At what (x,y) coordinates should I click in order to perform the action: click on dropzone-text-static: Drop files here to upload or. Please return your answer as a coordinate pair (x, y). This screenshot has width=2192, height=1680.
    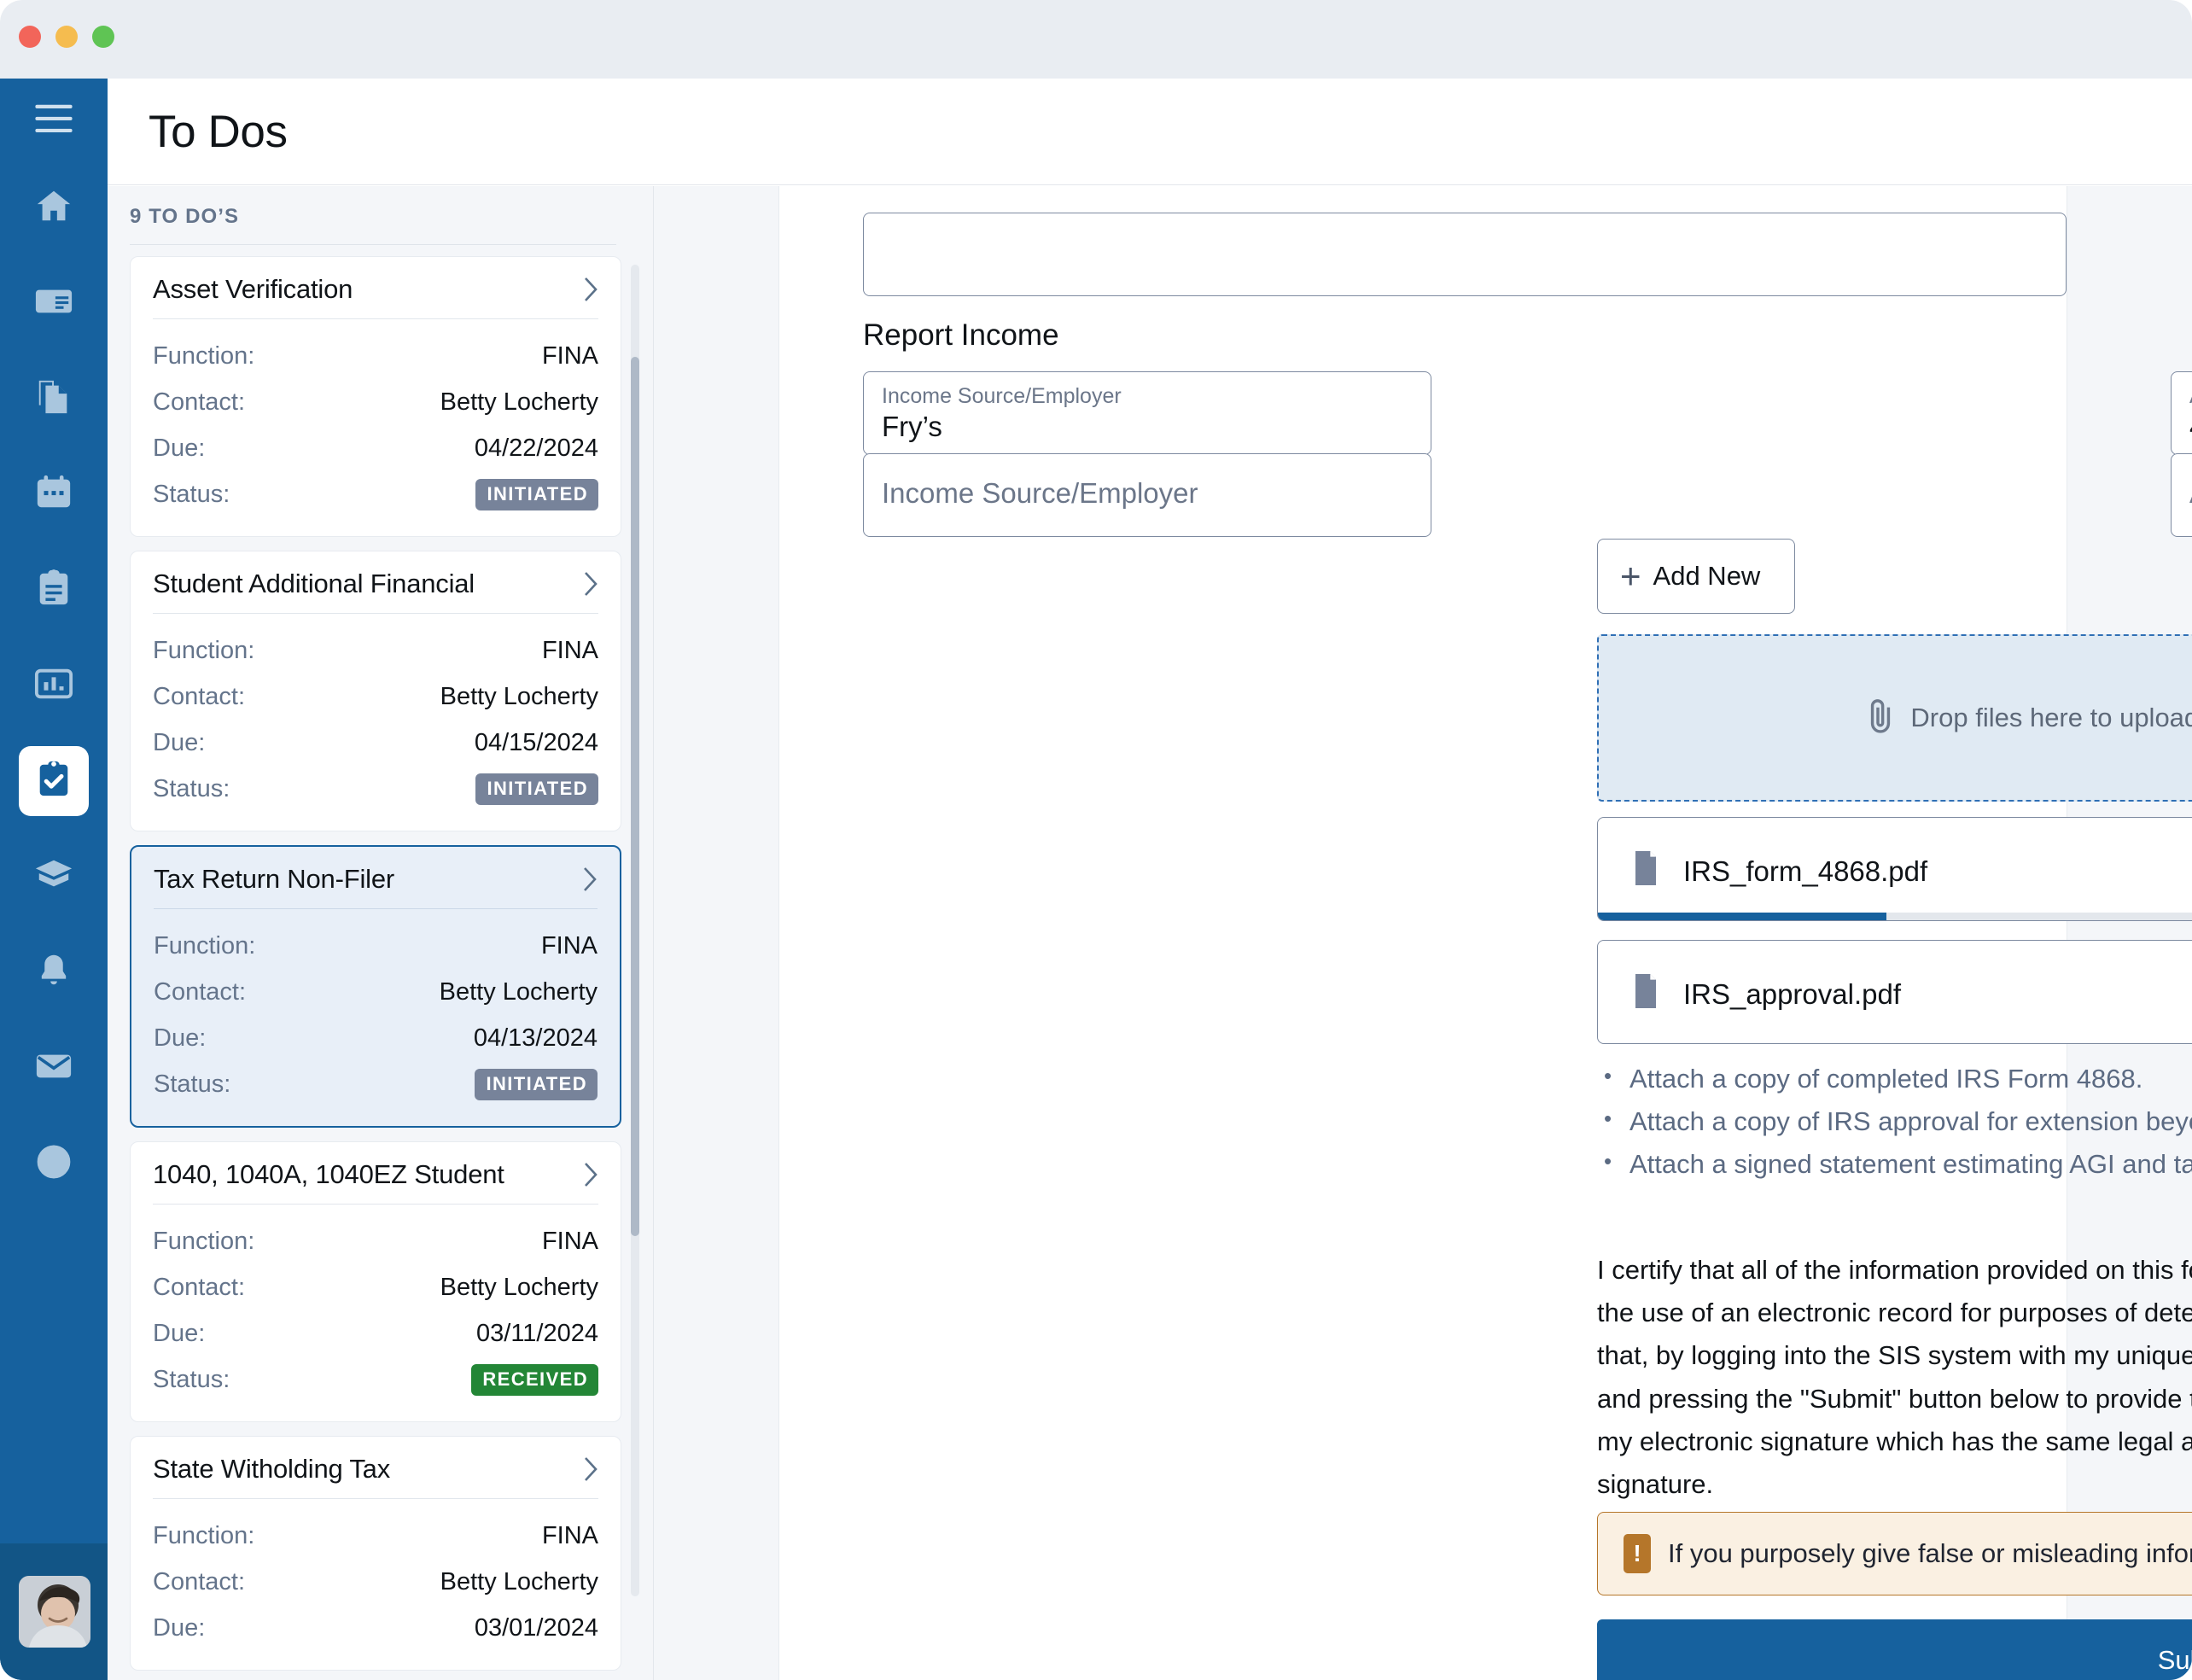
    Looking at the image, I should click on (2051, 717).